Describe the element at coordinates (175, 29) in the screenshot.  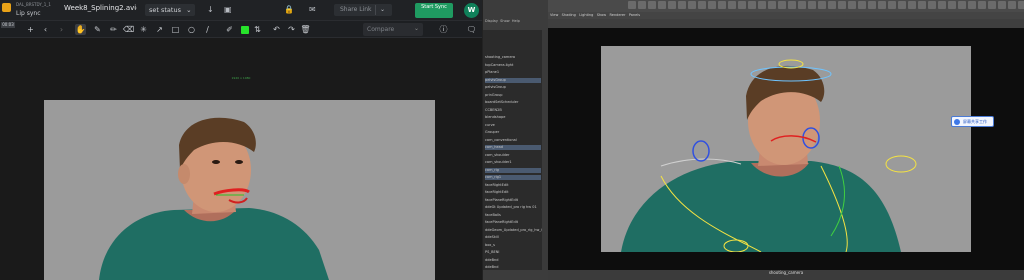
I see `rectangle-icon: □` at that location.